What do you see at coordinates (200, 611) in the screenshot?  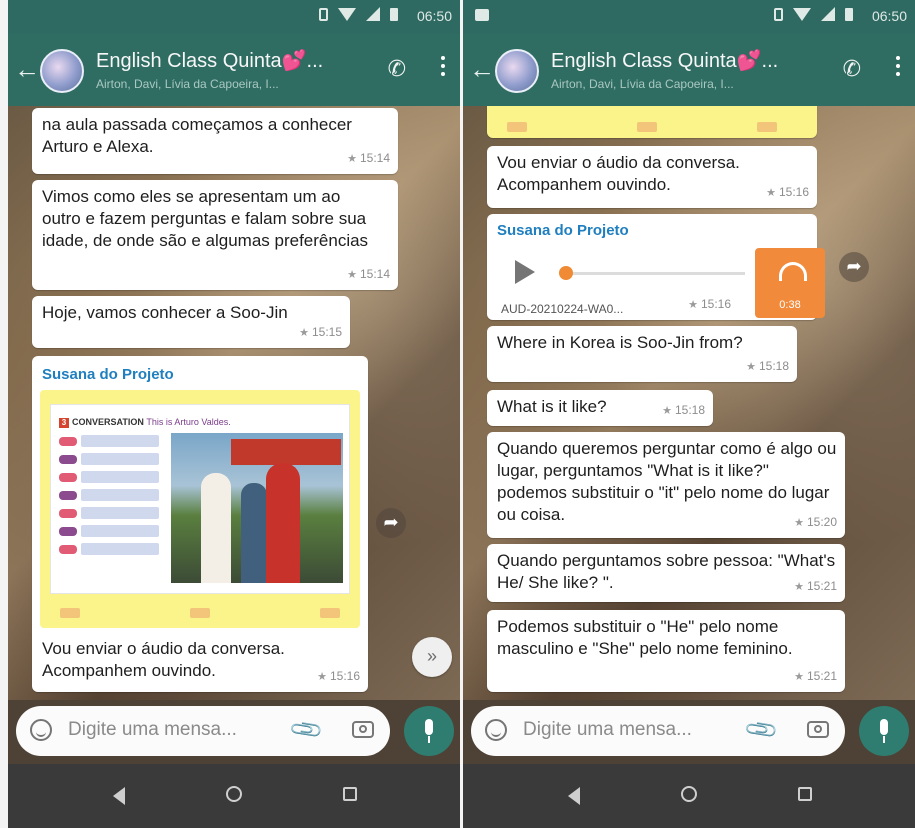 I see `slide-decoration` at bounding box center [200, 611].